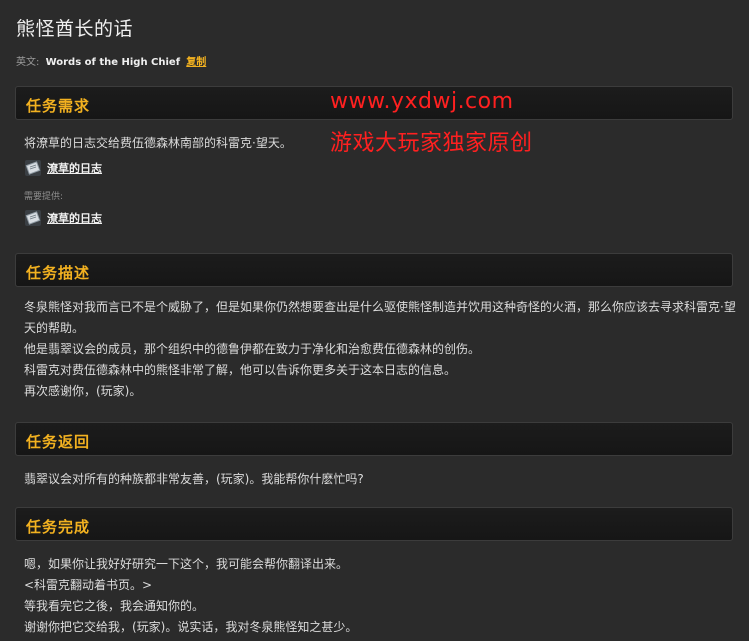 This screenshot has width=749, height=641. What do you see at coordinates (374, 270) in the screenshot?
I see `section-header-description: 任务描述` at bounding box center [374, 270].